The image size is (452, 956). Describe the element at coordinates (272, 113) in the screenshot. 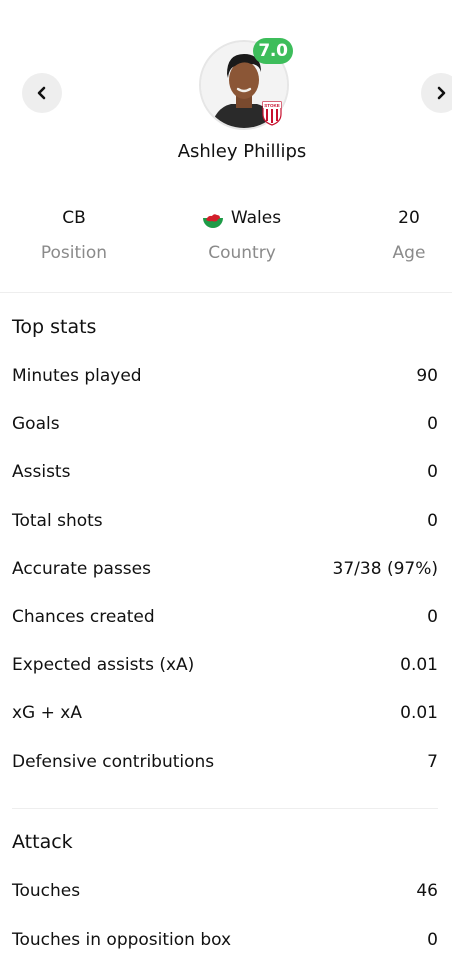

I see `stoke-city-badge-icon: STOKE` at that location.